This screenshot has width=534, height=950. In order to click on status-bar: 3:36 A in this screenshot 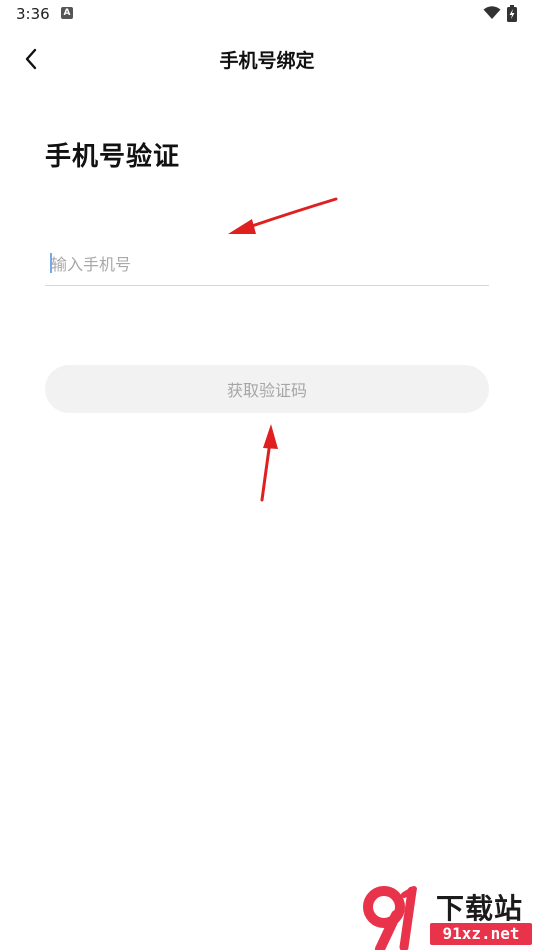, I will do `click(267, 14)`.